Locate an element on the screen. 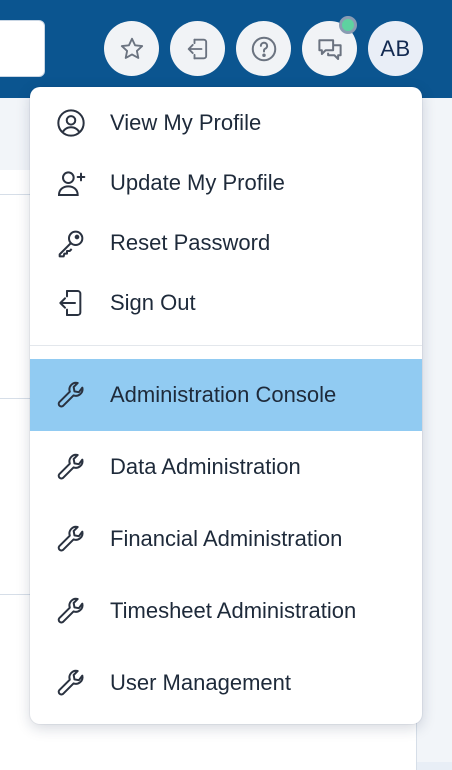 The height and width of the screenshot is (770, 452). menu-item-view-profile: View My Profile is located at coordinates (226, 123).